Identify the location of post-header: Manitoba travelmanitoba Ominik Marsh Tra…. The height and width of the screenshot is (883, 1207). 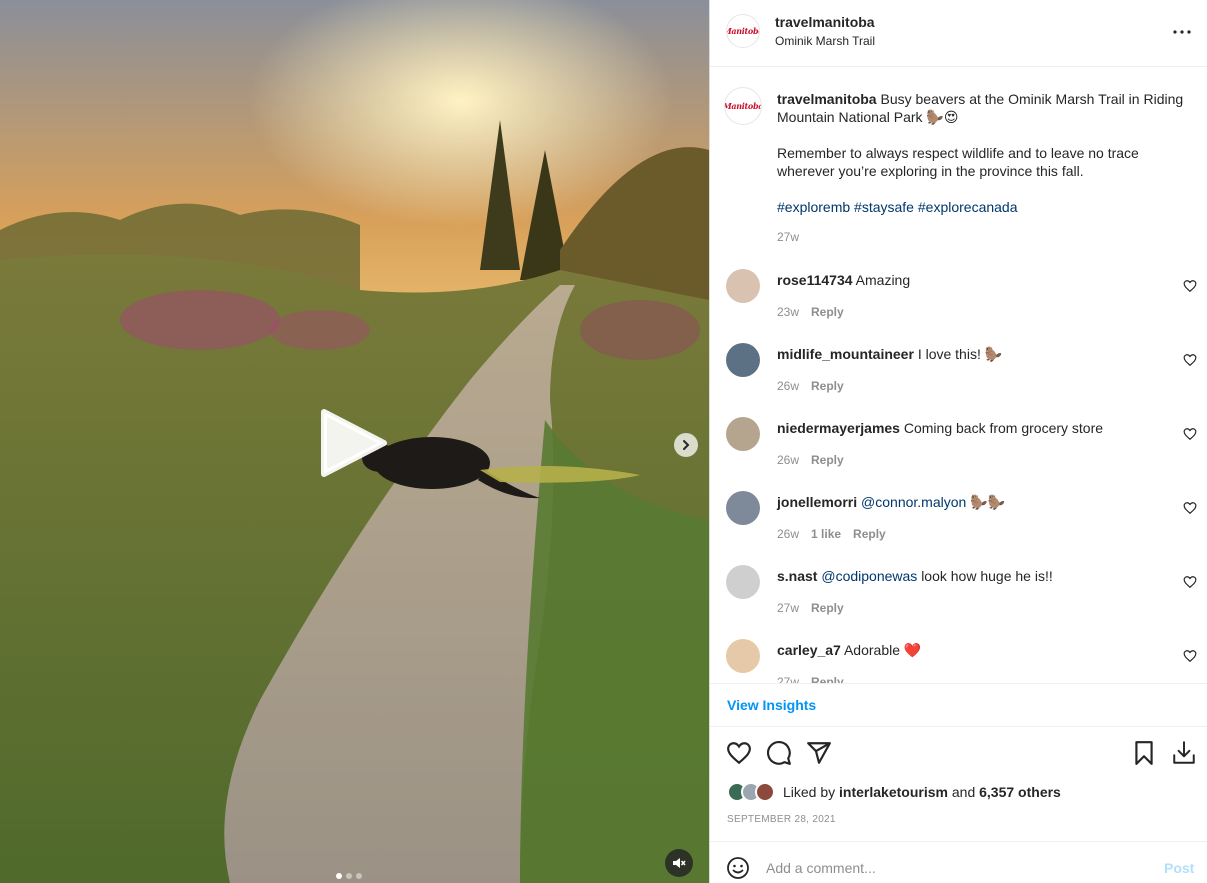
(958, 33).